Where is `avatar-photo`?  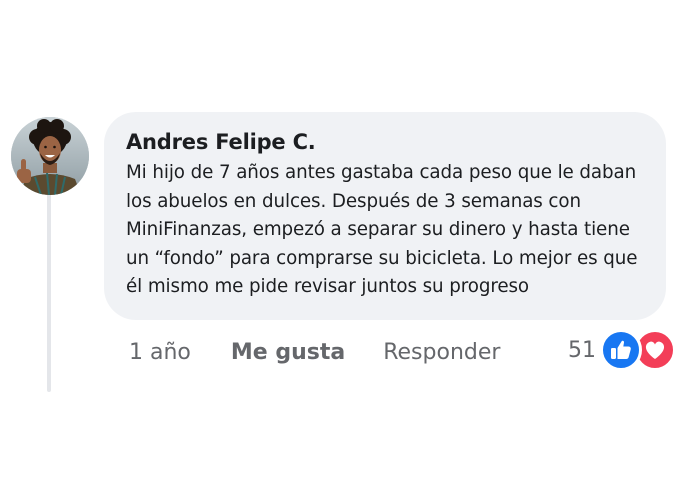
avatar-photo is located at coordinates (50, 156).